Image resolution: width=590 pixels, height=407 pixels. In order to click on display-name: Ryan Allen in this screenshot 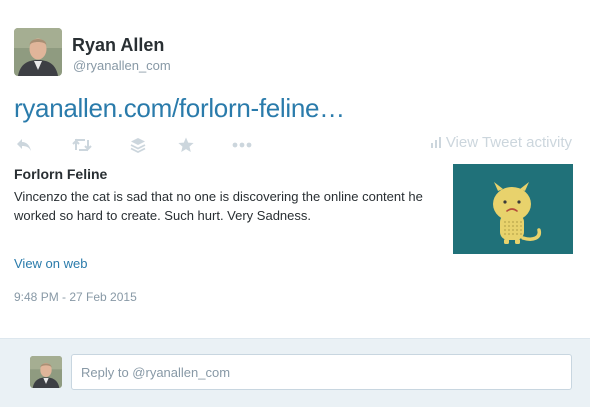, I will do `click(118, 45)`.